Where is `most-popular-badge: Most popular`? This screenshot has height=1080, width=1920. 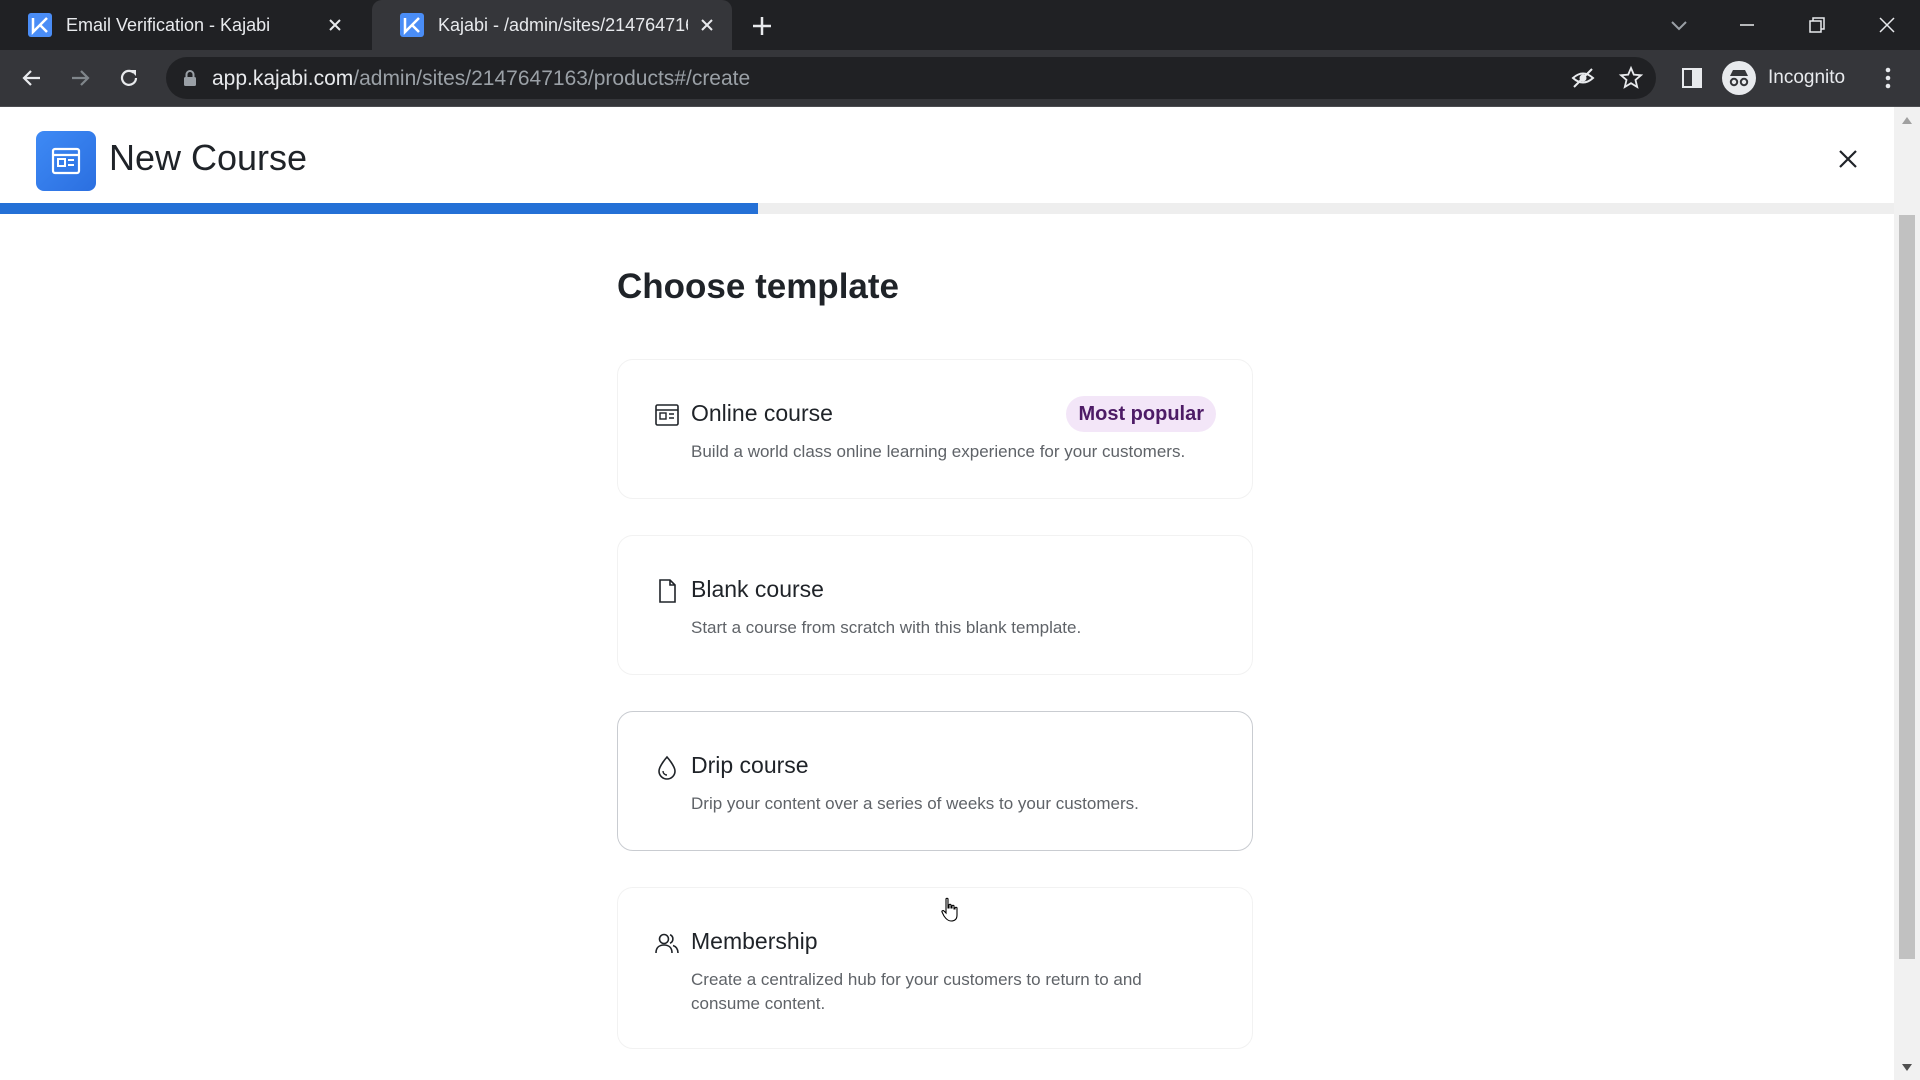 most-popular-badge: Most popular is located at coordinates (1141, 414).